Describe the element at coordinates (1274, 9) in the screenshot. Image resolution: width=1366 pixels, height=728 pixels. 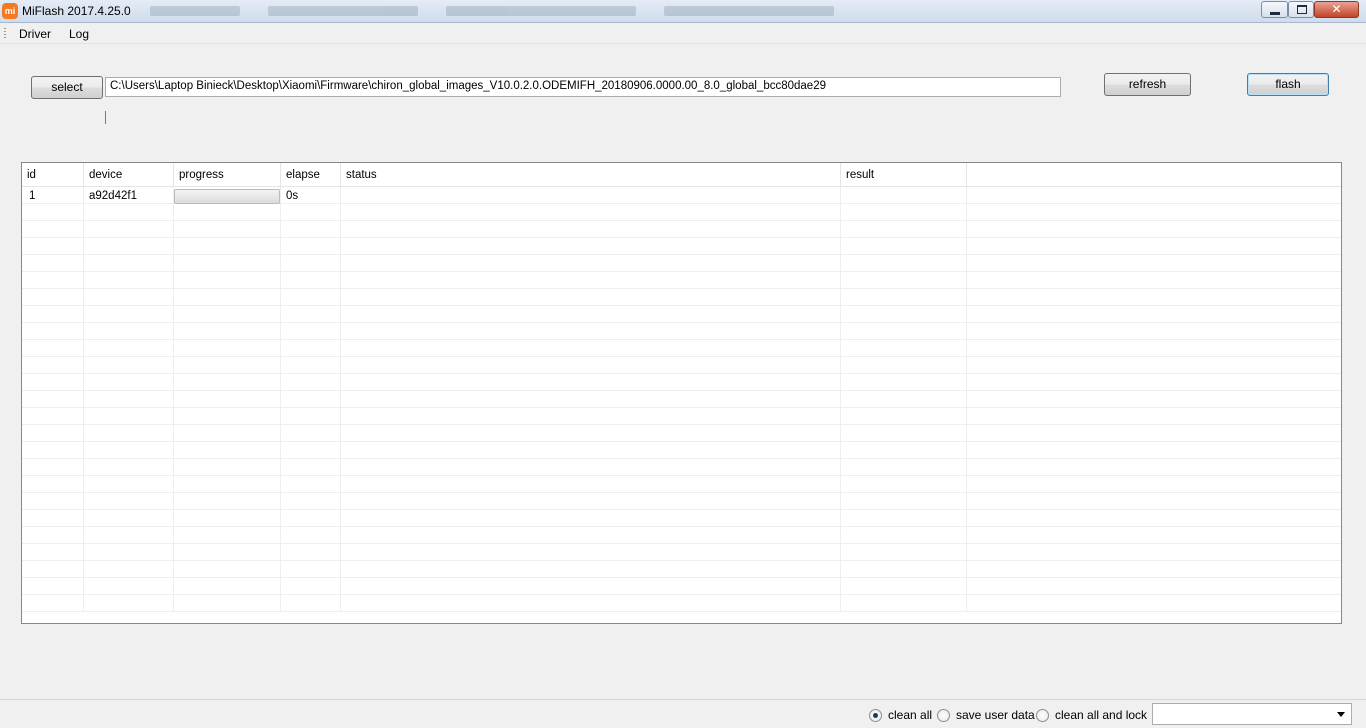
I see `minimize-button` at that location.